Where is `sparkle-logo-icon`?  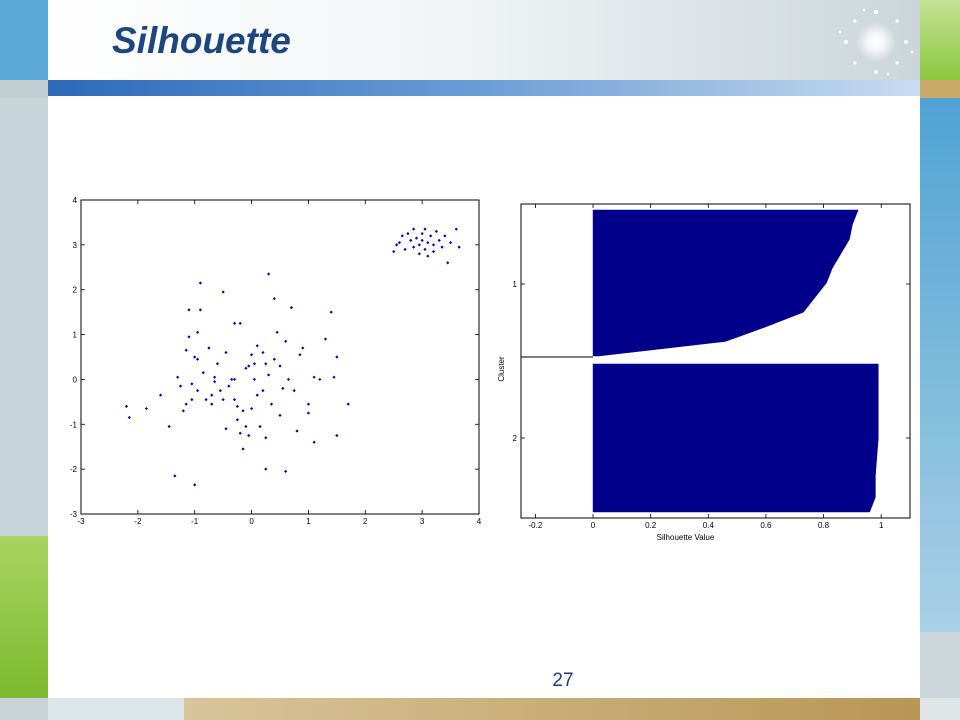 sparkle-logo-icon is located at coordinates (876, 42).